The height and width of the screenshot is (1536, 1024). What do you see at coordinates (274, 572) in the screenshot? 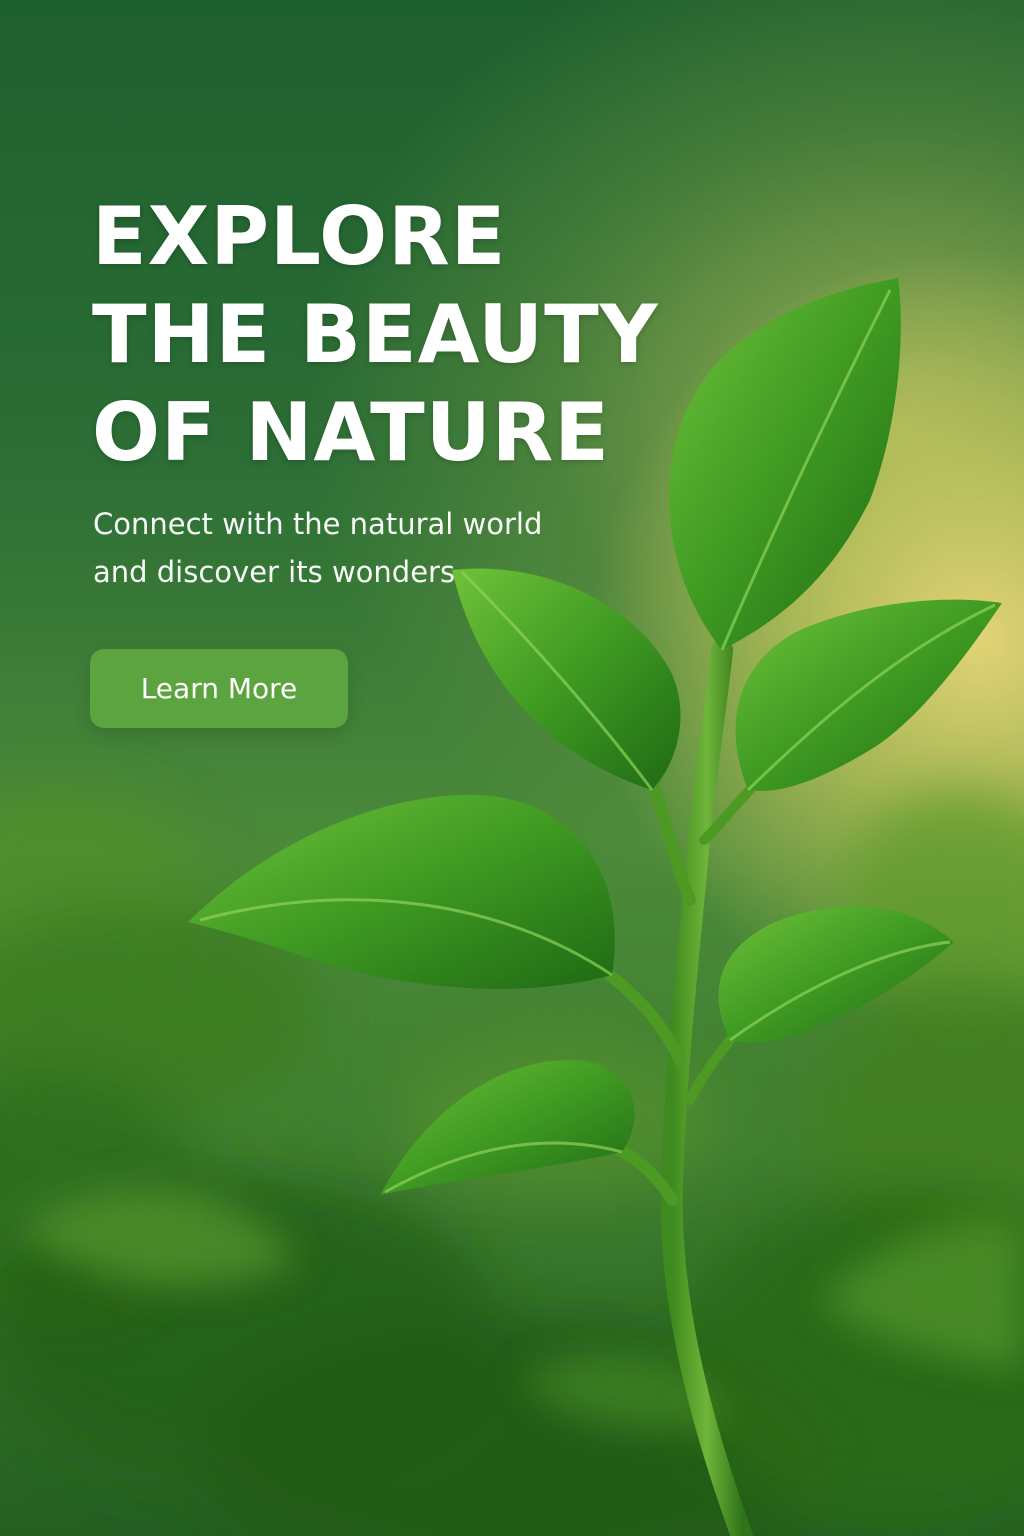
I see `subtitle-line-2: and discover its wonders` at bounding box center [274, 572].